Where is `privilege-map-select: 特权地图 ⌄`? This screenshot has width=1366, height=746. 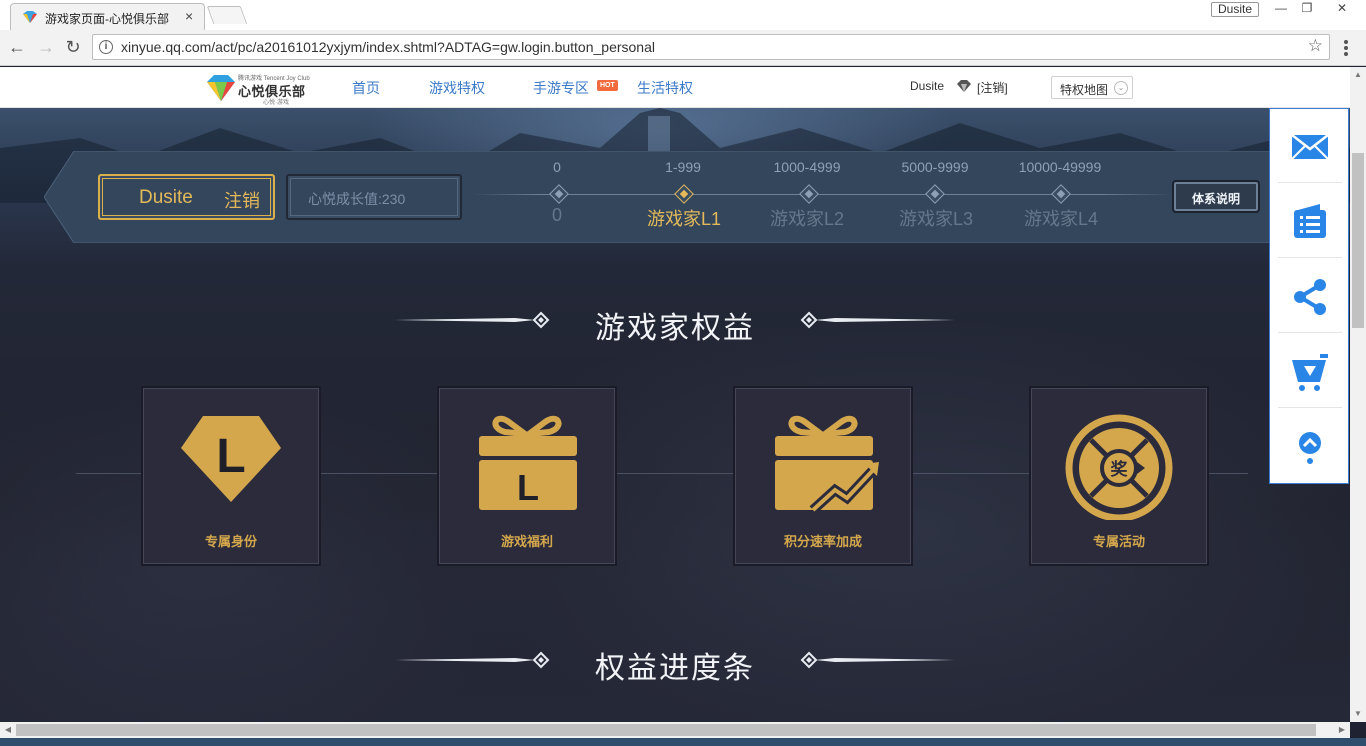 privilege-map-select: 特权地图 ⌄ is located at coordinates (1092, 87).